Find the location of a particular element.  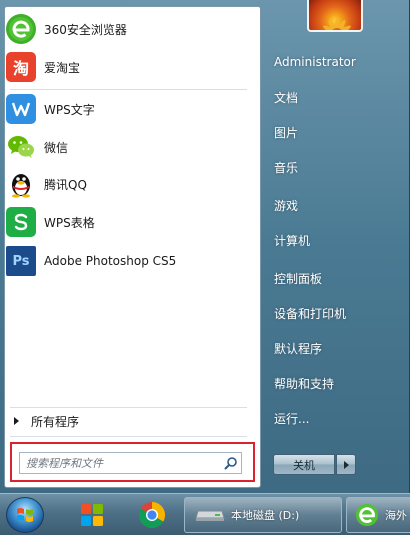

search-icon is located at coordinates (231, 463).